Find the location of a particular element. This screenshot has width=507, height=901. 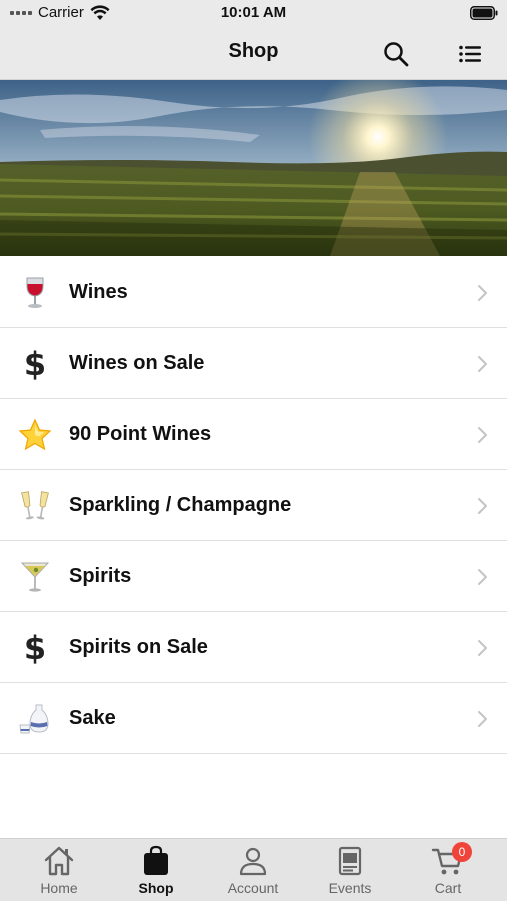

list-icon is located at coordinates (470, 54).